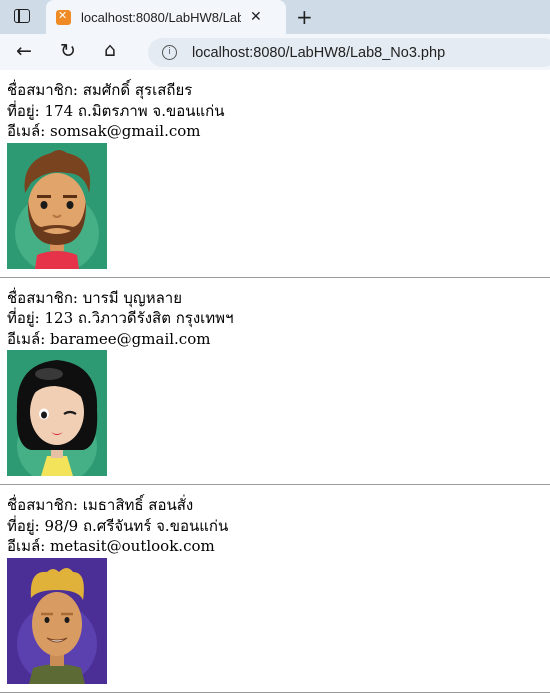 This screenshot has height=693, width=550. I want to click on winking-woman-avatar-icon, so click(57, 413).